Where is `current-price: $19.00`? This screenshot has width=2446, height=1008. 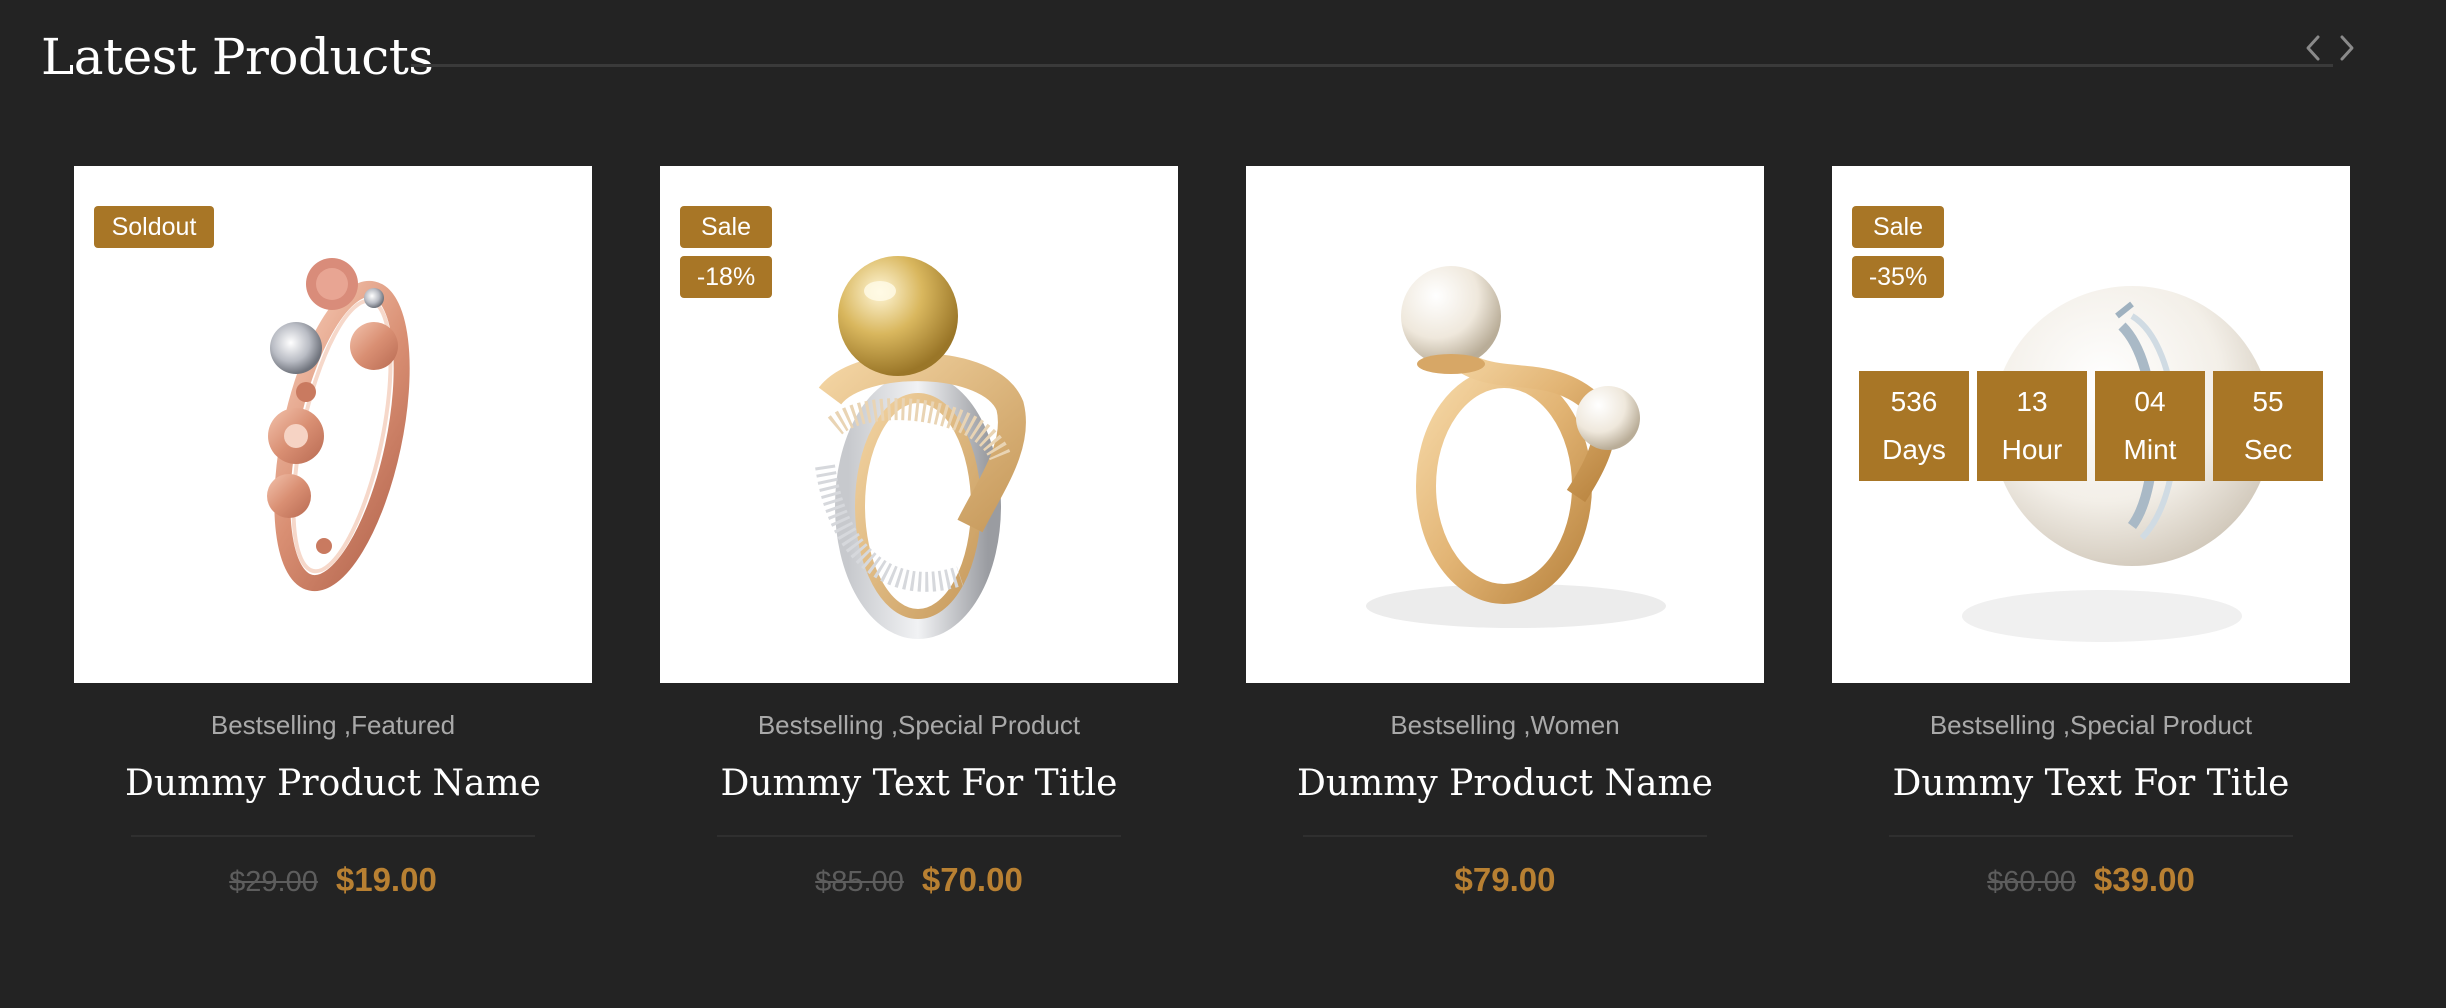 current-price: $19.00 is located at coordinates (386, 879).